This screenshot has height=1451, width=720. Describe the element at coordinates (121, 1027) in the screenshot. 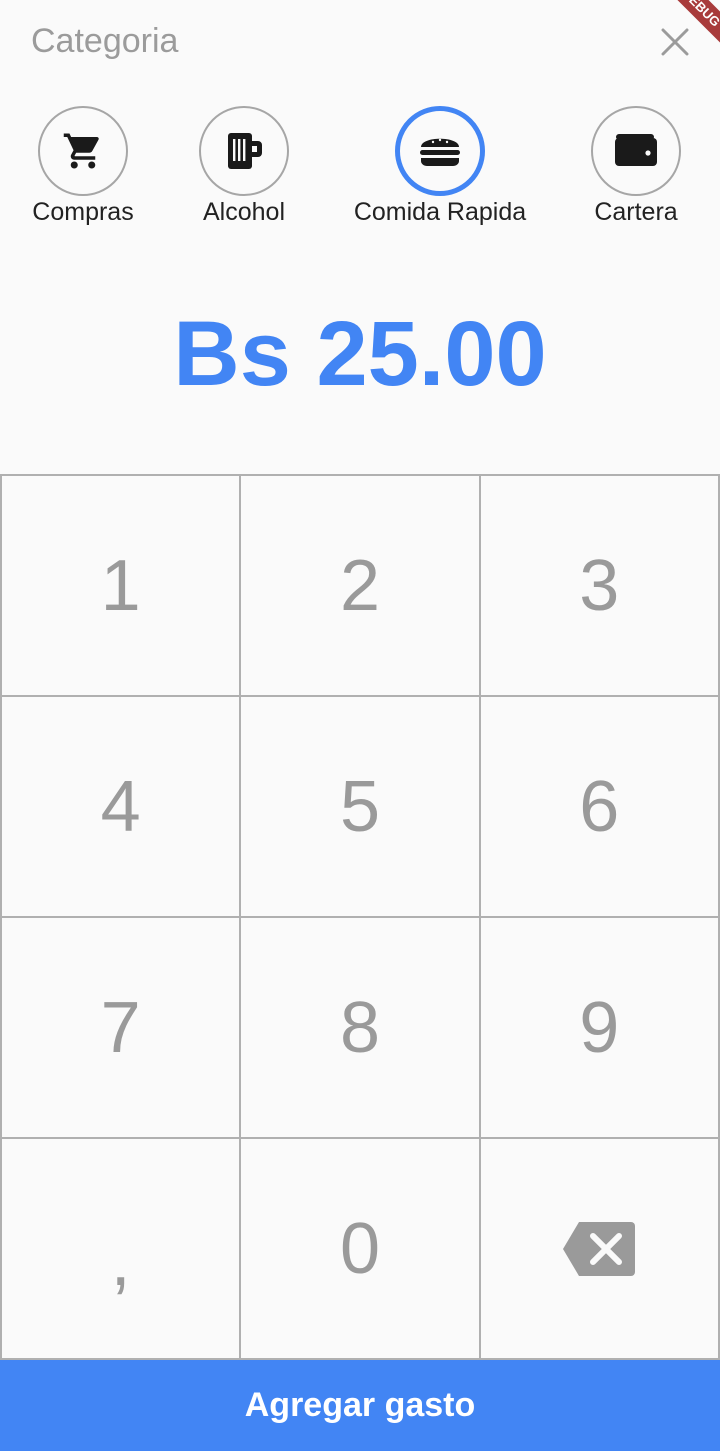

I see `key-7: 7` at that location.